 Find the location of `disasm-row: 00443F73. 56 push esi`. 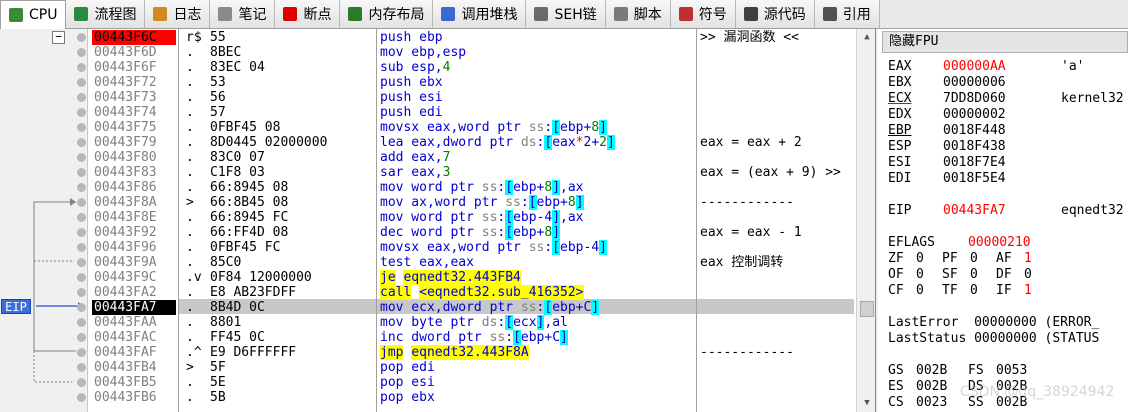

disasm-row: 00443F73. 56 push esi is located at coordinates (428, 97).